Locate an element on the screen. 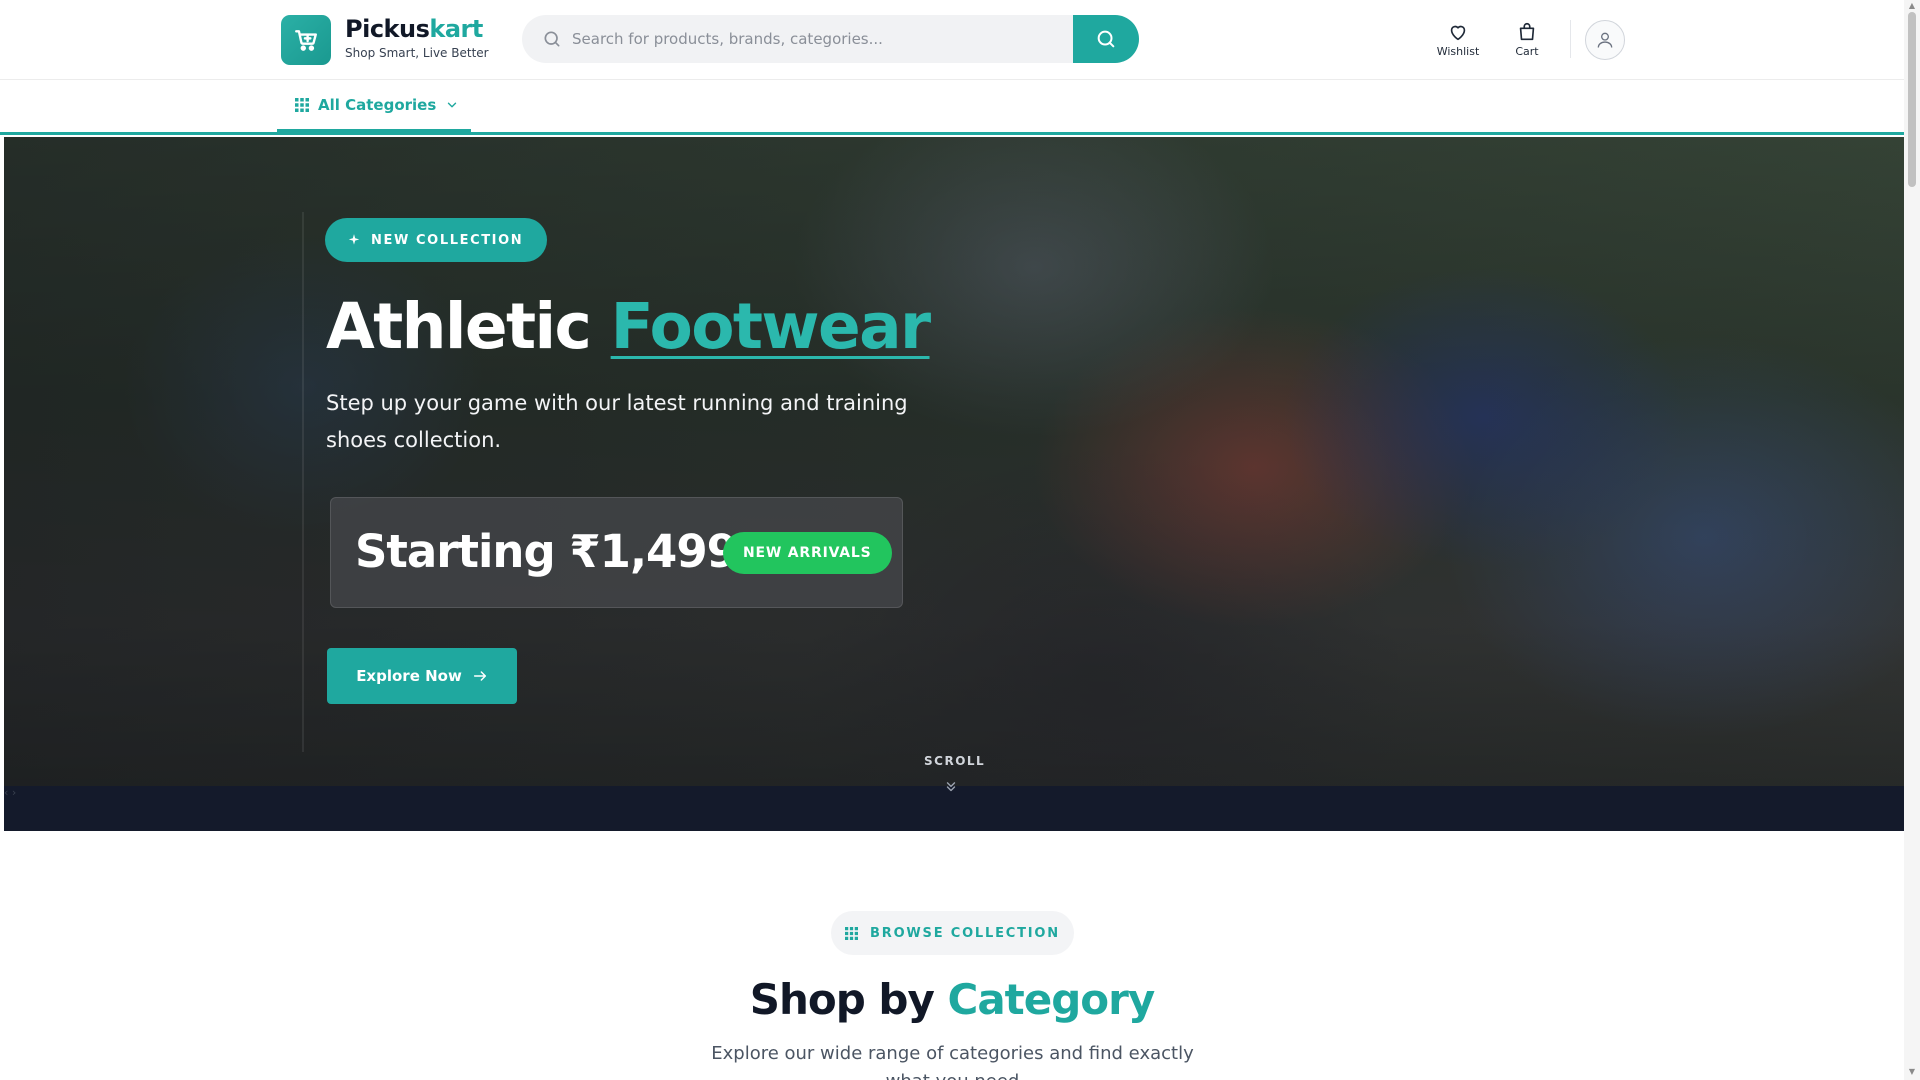 The height and width of the screenshot is (1080, 1920). brand-name: Pickuskart is located at coordinates (417, 29).